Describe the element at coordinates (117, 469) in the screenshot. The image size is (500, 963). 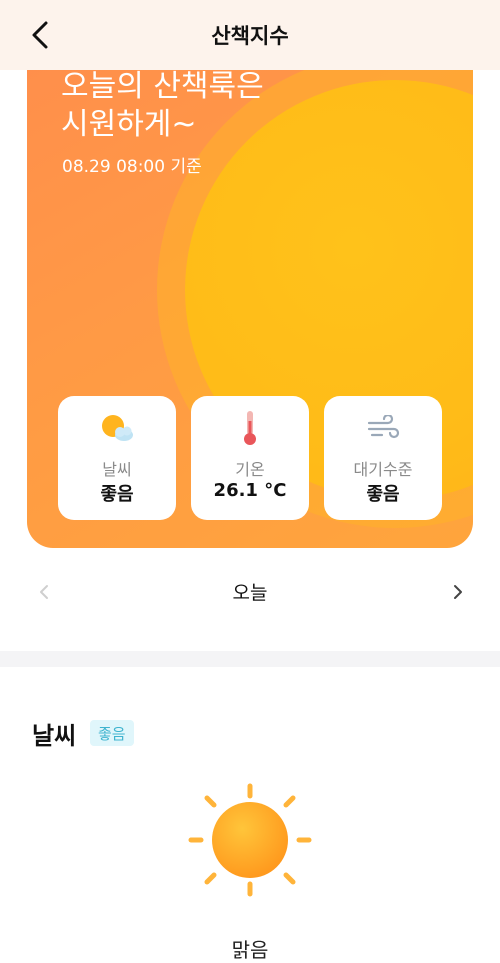
I see `weather-stat-label: 날씨` at that location.